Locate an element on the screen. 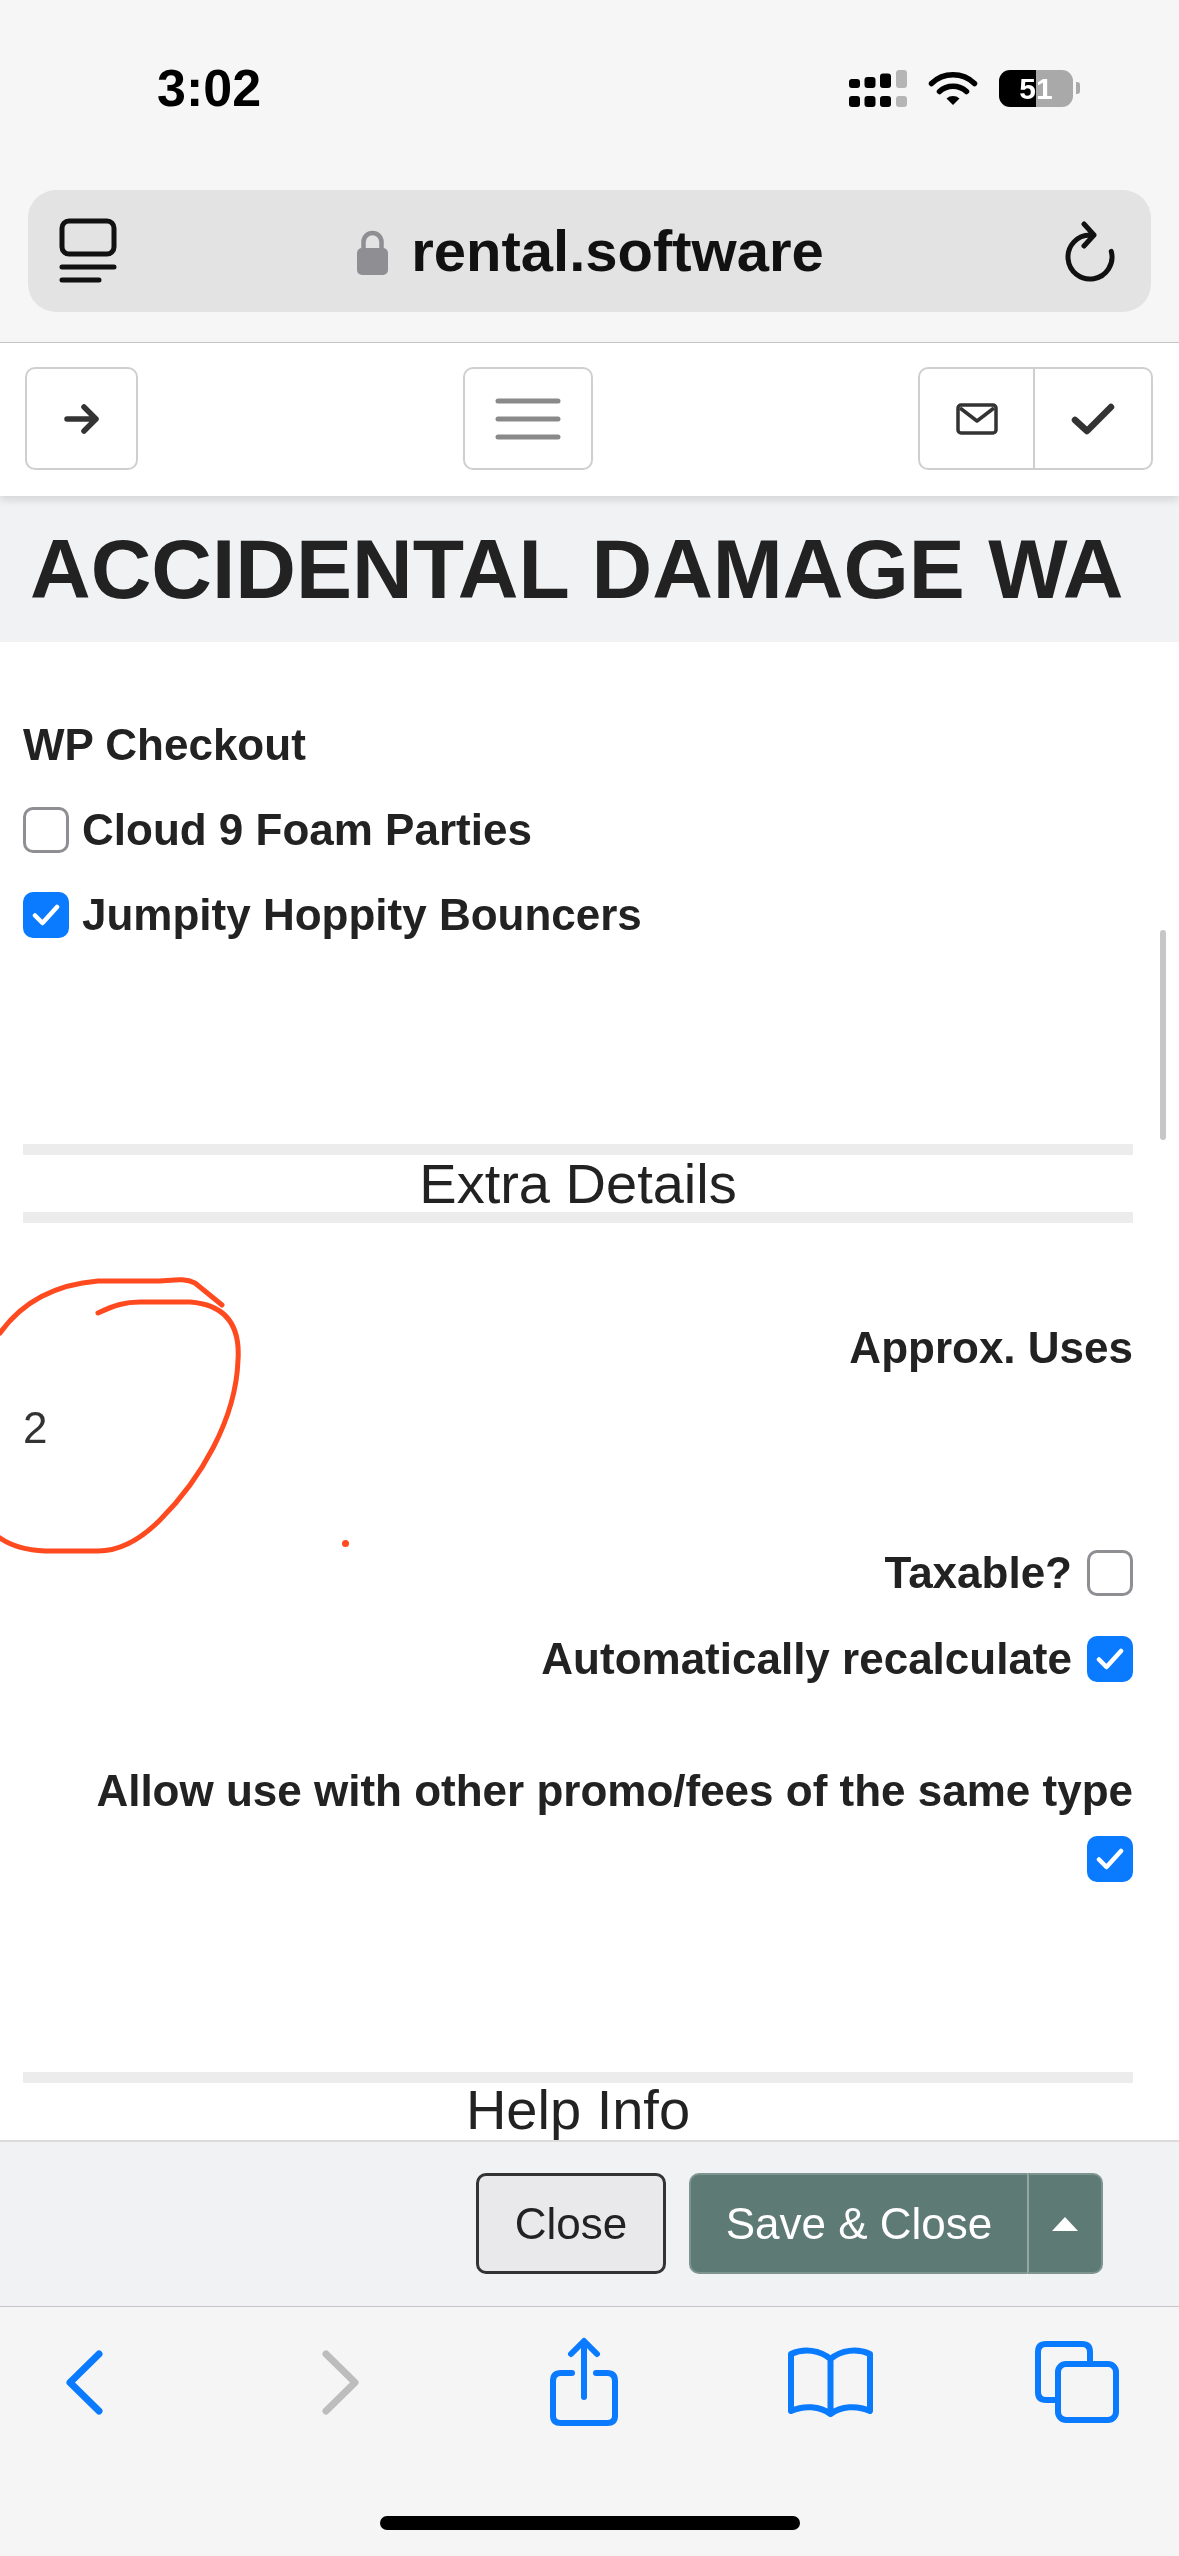 The height and width of the screenshot is (2556, 1179). book-icon is located at coordinates (830, 2382).